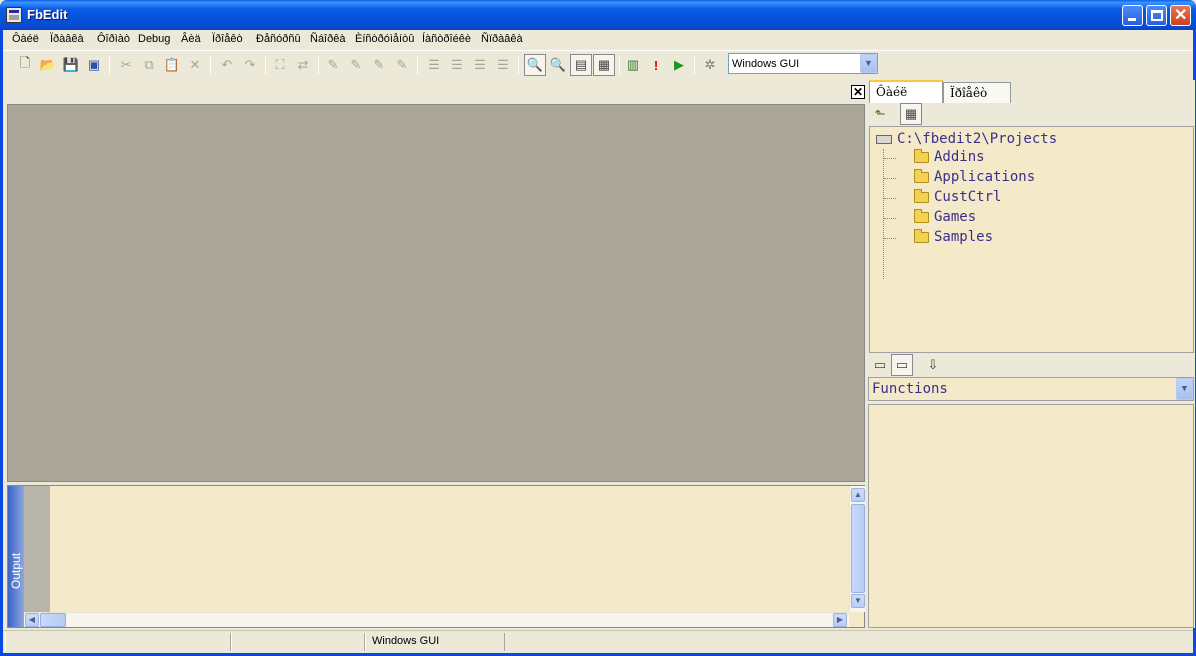 The image size is (1196, 656). I want to click on tab-tool-icon: ▦, so click(604, 65).